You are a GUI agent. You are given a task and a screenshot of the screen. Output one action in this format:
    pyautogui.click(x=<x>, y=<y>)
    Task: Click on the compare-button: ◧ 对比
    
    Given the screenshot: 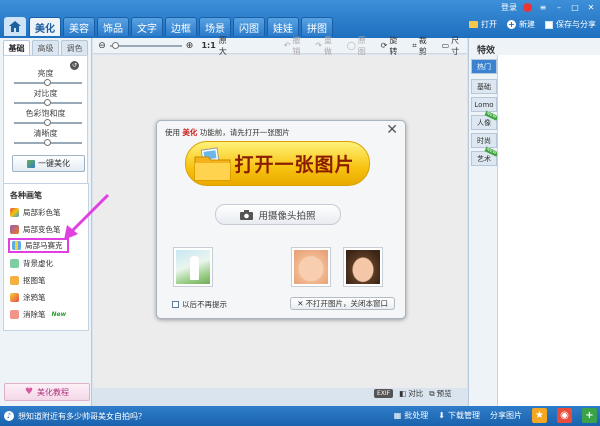 What is the action you would take?
    pyautogui.click(x=411, y=393)
    